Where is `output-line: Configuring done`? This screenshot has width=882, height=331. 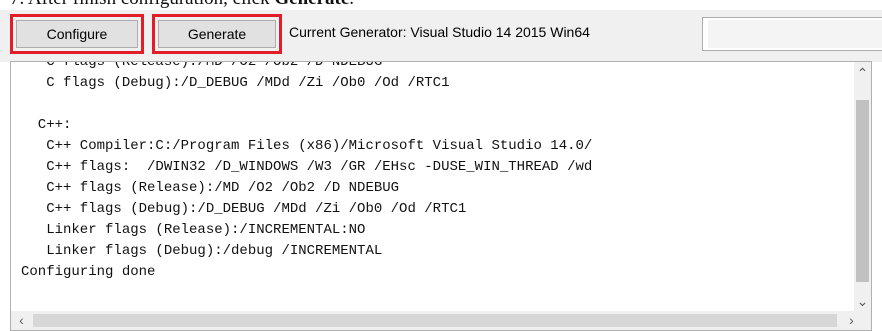
output-line: Configuring done is located at coordinates (88, 272).